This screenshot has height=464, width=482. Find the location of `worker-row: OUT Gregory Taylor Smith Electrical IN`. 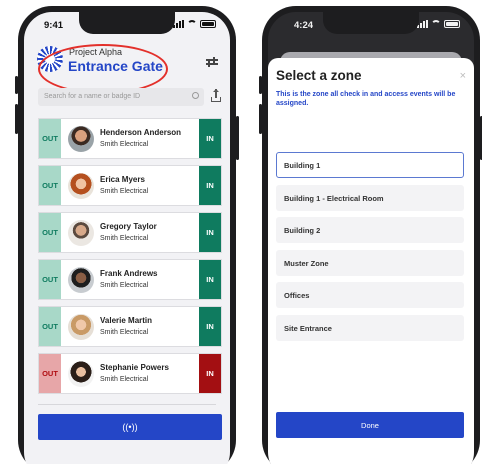

worker-row: OUT Gregory Taylor Smith Electrical IN is located at coordinates (130, 232).